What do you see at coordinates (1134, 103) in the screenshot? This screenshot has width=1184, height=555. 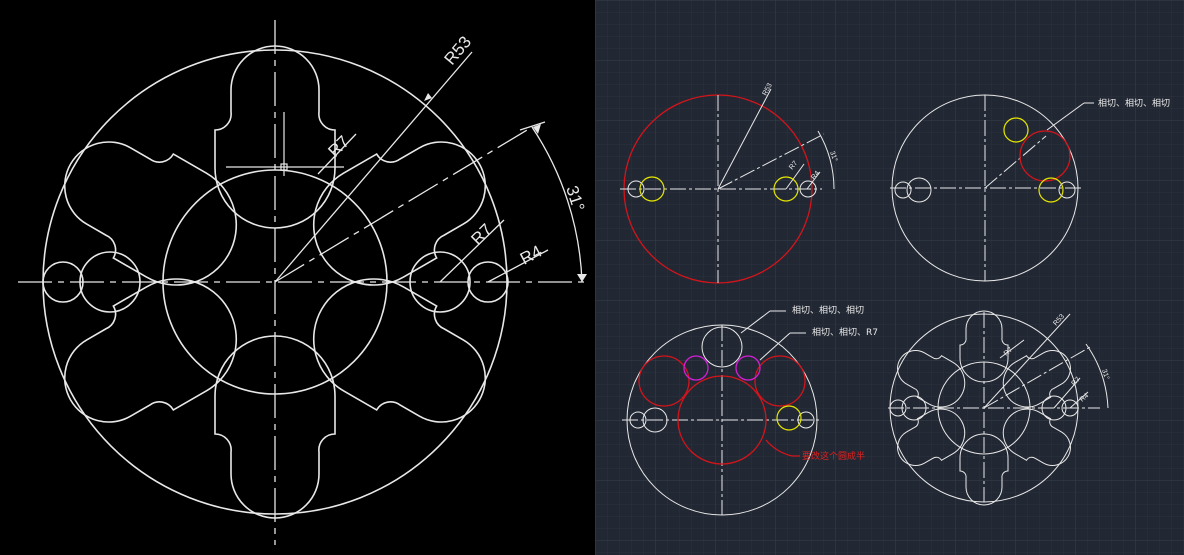 I see `step2-note: 相切、相切、相切` at bounding box center [1134, 103].